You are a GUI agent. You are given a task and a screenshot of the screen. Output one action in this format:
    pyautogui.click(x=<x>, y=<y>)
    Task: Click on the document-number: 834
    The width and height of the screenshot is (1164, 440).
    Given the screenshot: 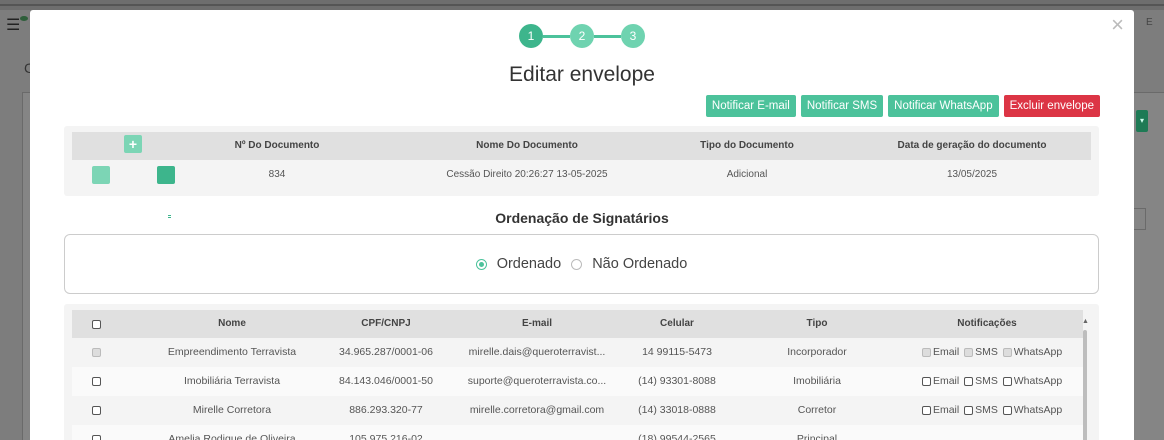 What is the action you would take?
    pyautogui.click(x=277, y=174)
    